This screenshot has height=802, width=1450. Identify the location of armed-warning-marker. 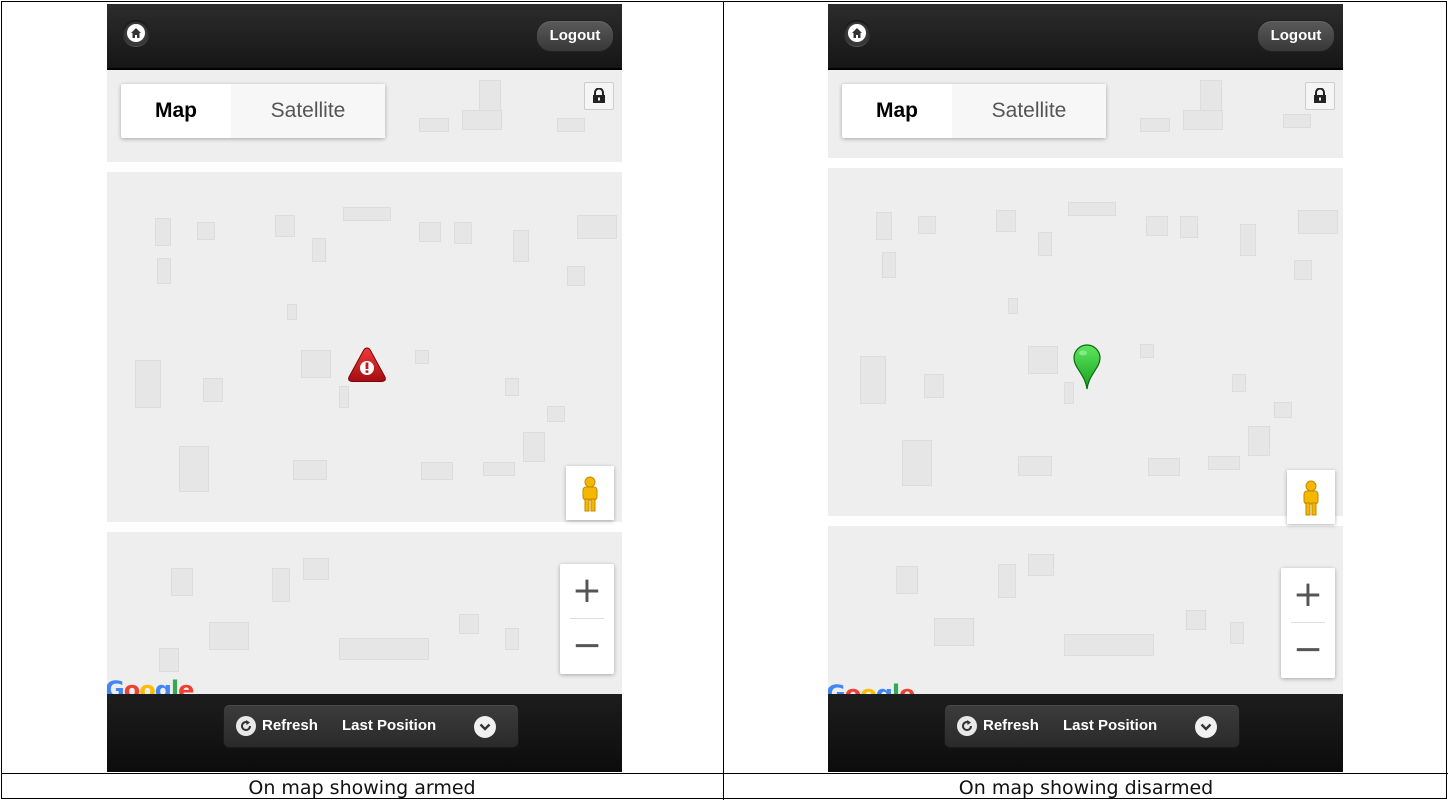
(367, 367).